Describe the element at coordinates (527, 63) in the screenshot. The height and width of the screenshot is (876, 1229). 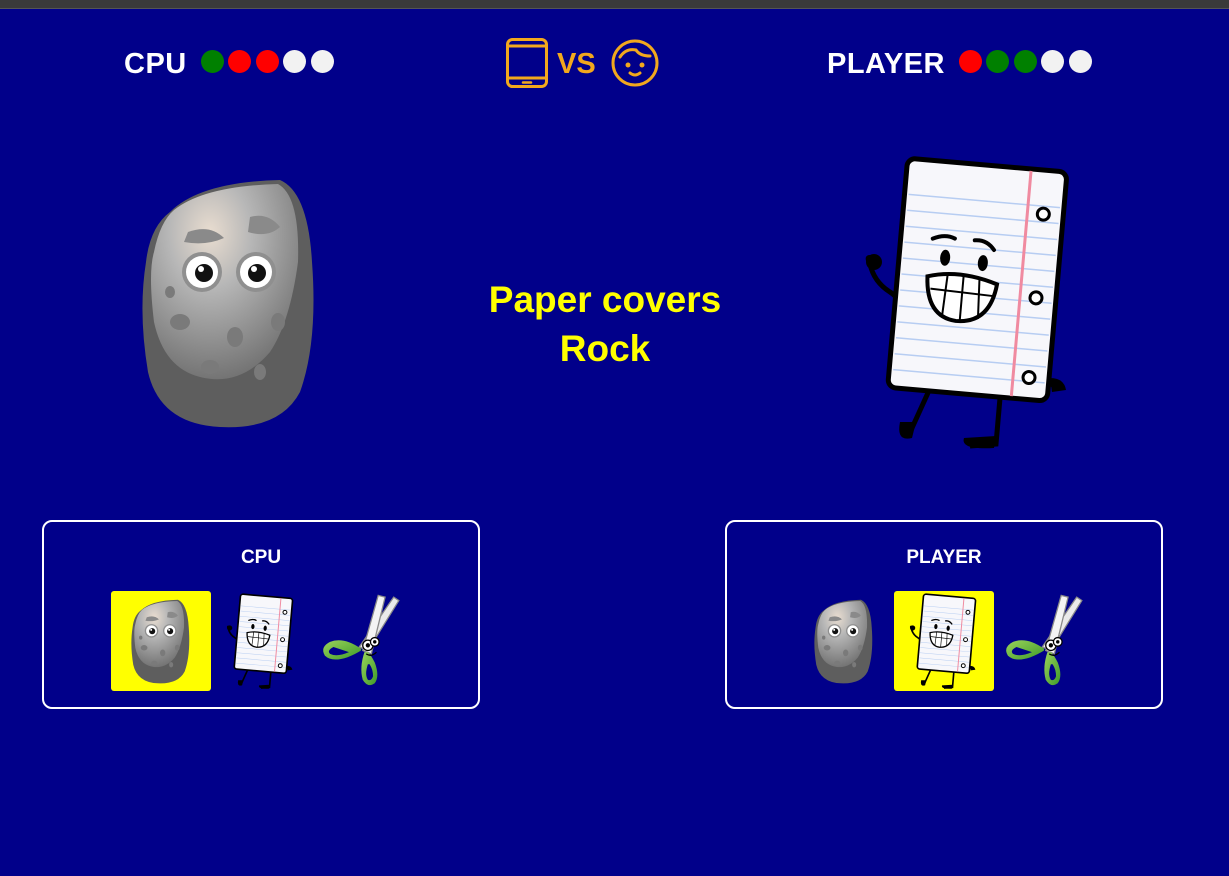
I see `tablet-icon` at that location.